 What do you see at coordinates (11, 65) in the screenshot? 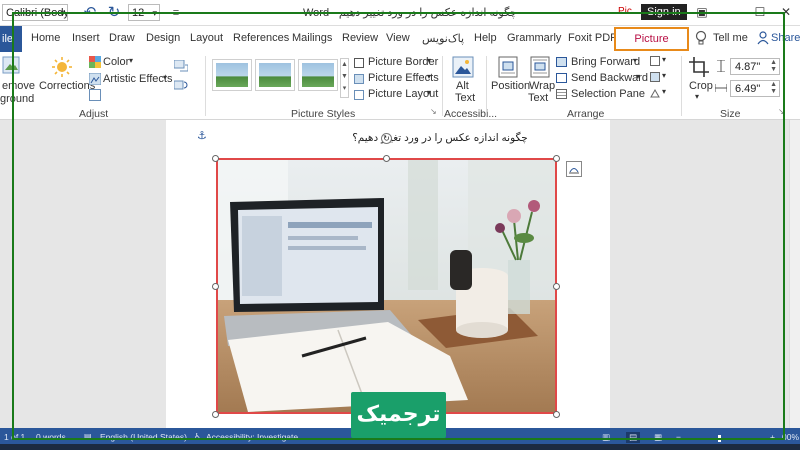
I see `remove-background-icon` at bounding box center [11, 65].